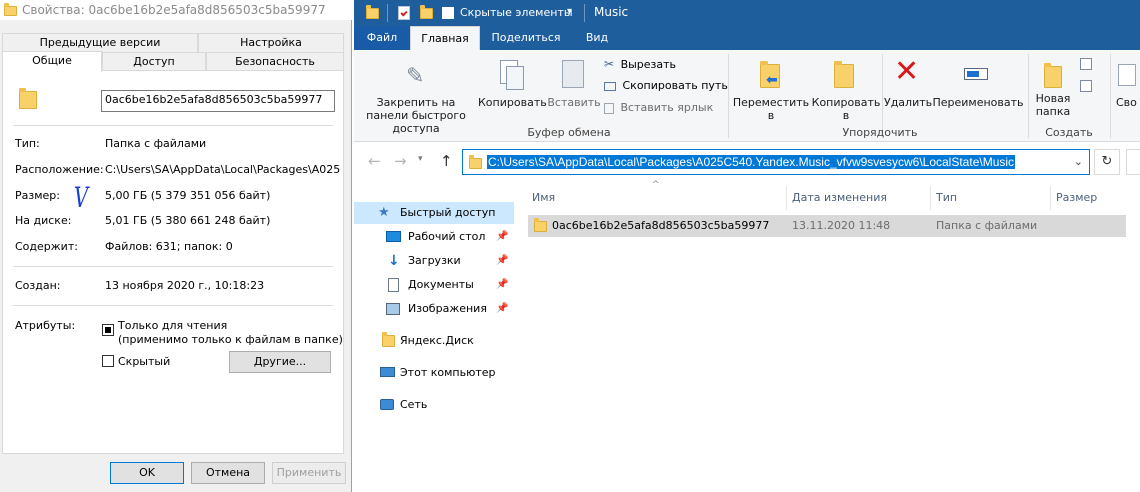 The image size is (1140, 492). I want to click on qat-dropdown-icon: ▾, so click(569, 11).